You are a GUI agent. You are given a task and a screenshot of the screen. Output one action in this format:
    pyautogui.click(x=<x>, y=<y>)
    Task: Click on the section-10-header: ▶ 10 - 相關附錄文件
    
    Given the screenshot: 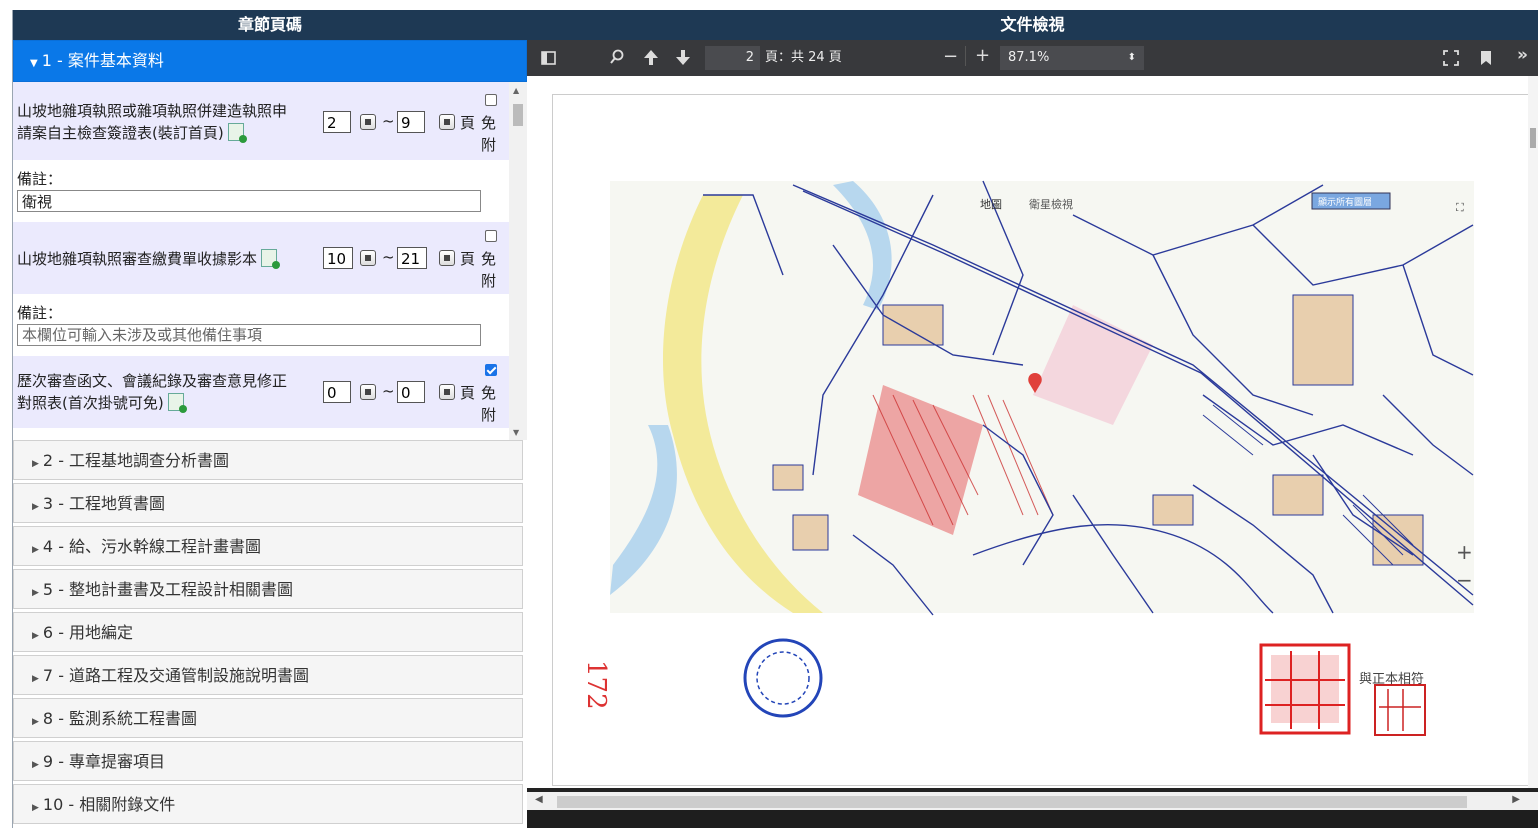 What is the action you would take?
    pyautogui.click(x=268, y=804)
    